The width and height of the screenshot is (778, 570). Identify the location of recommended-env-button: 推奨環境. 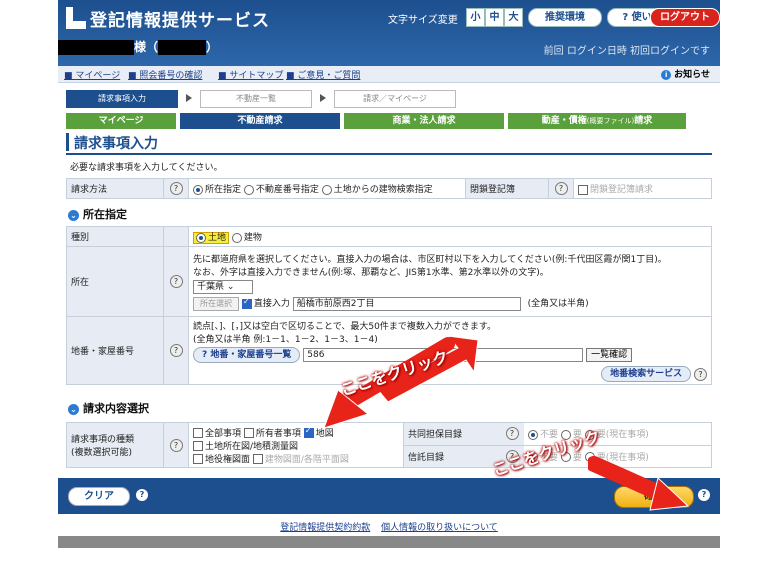
(565, 17).